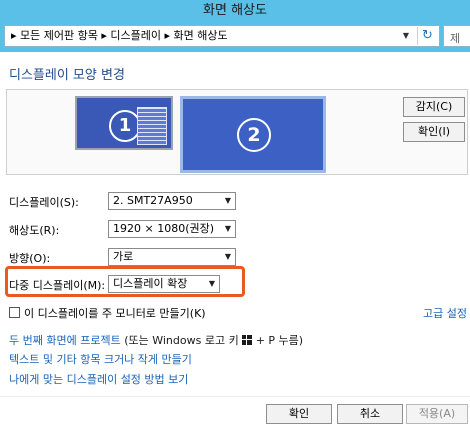  Describe the element at coordinates (152, 126) in the screenshot. I see `screen-icon` at that location.